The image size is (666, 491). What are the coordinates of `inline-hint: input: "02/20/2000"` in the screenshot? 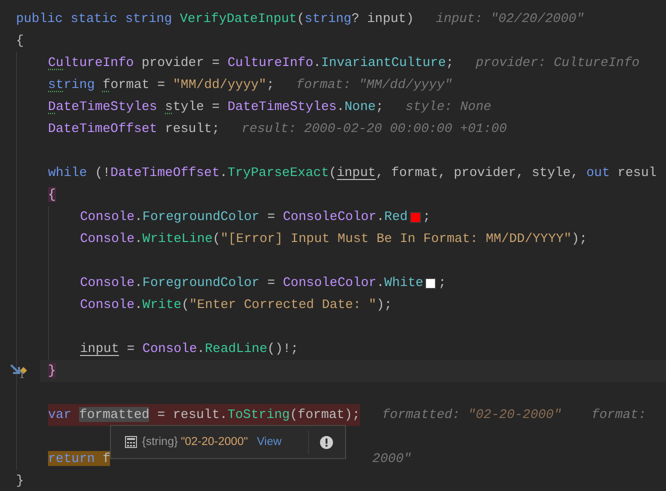 It's located at (510, 19).